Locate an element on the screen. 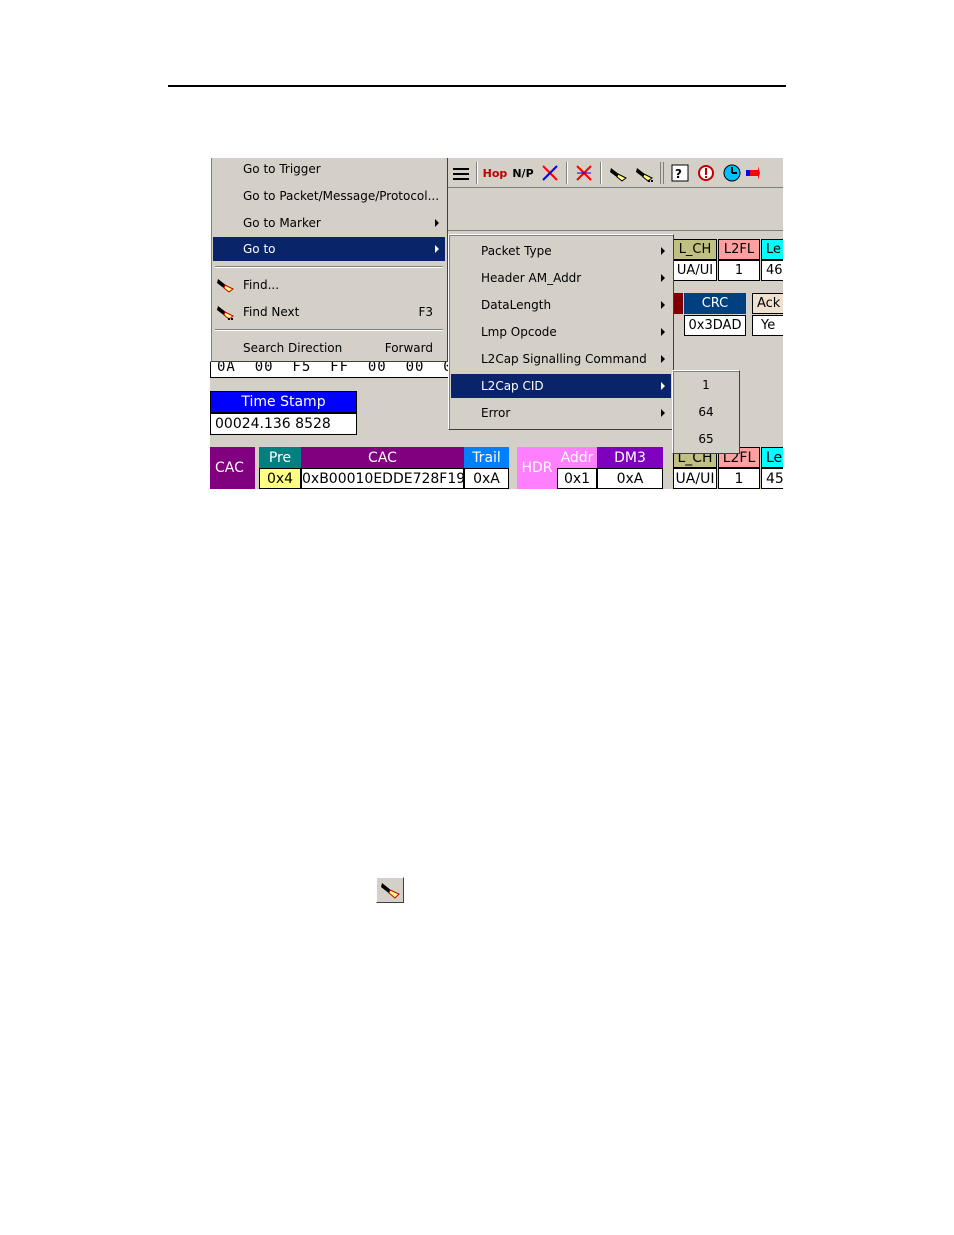 The height and width of the screenshot is (1235, 954). timestamp-value: 00024.136 8528 is located at coordinates (283, 424).